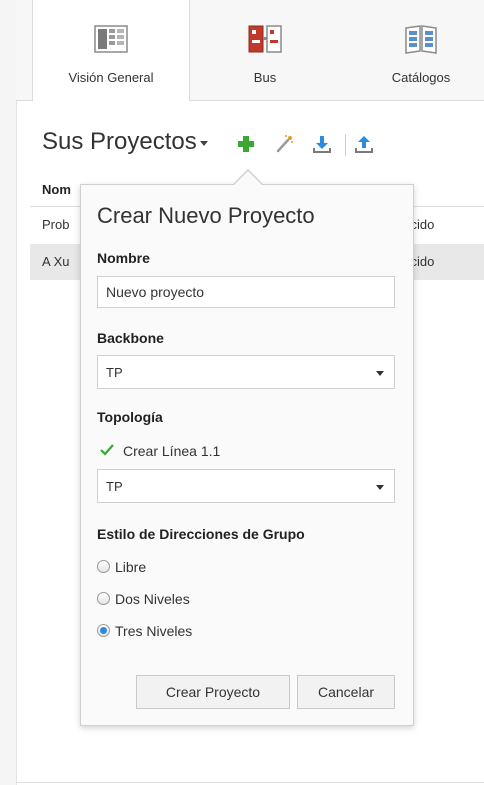 The image size is (484, 785). I want to click on download-icon, so click(322, 144).